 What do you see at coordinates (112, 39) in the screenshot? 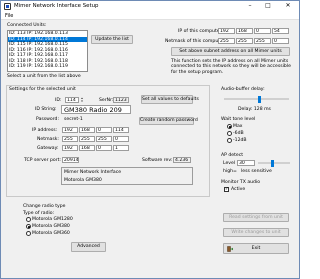
I see `update-list-button: Update the list` at bounding box center [112, 39].